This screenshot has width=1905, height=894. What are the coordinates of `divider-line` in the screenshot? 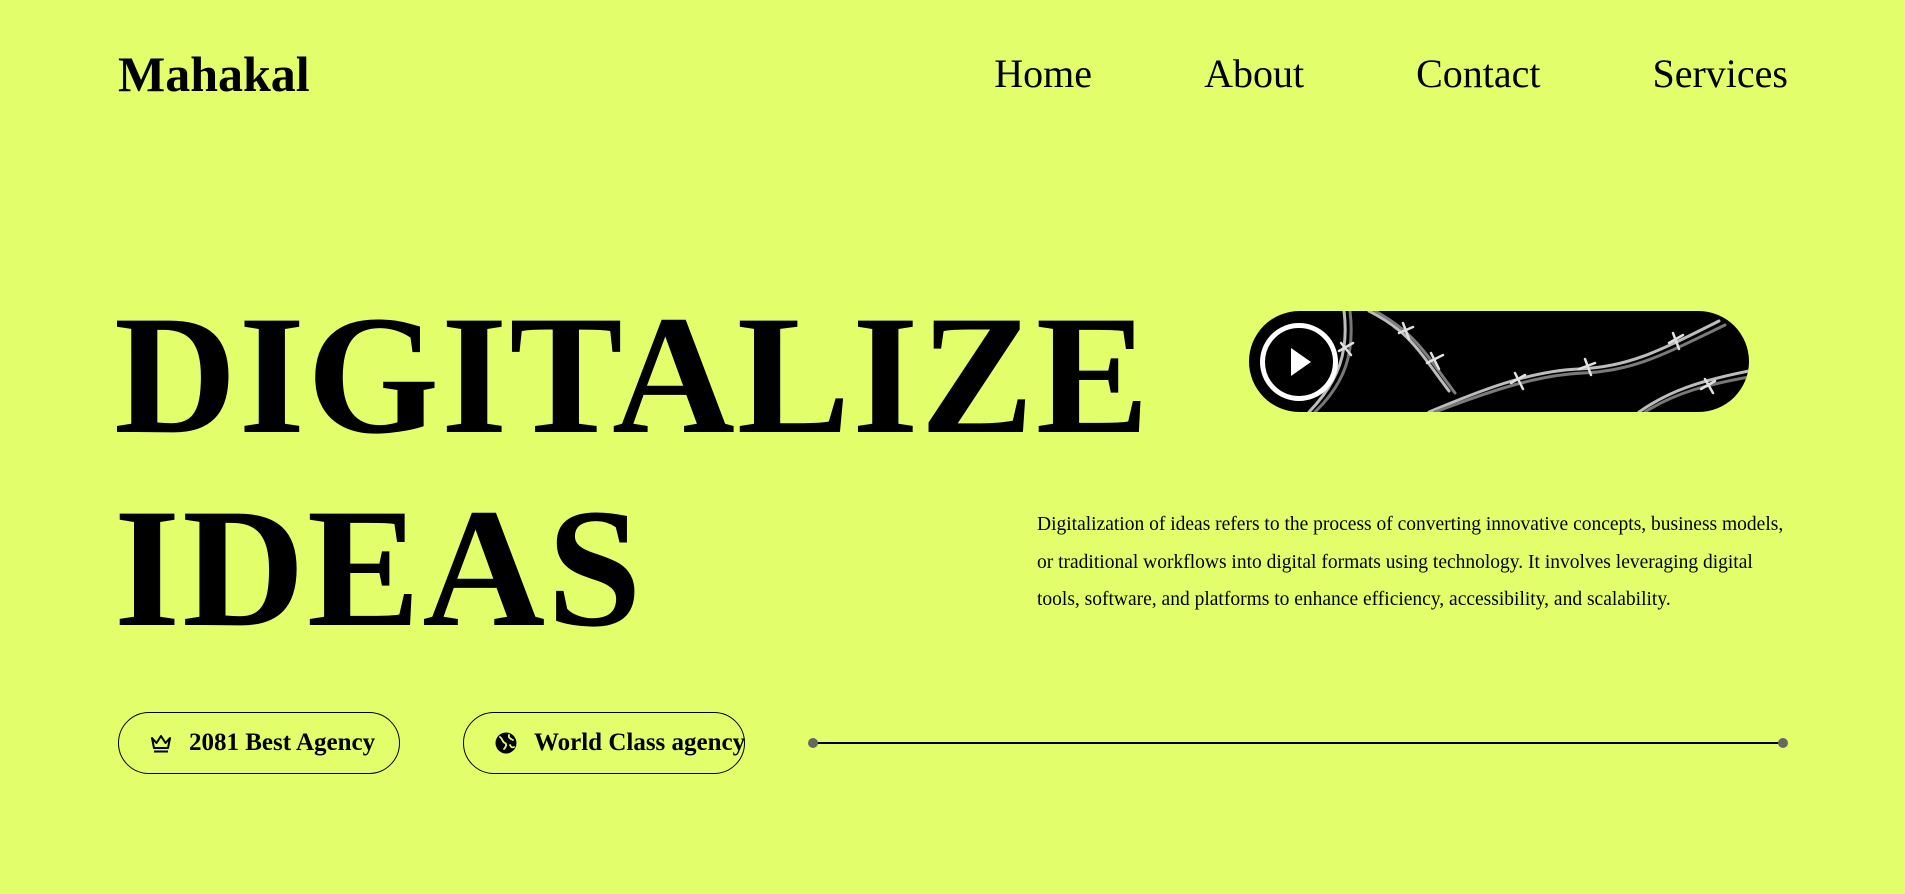 It's located at (1298, 743).